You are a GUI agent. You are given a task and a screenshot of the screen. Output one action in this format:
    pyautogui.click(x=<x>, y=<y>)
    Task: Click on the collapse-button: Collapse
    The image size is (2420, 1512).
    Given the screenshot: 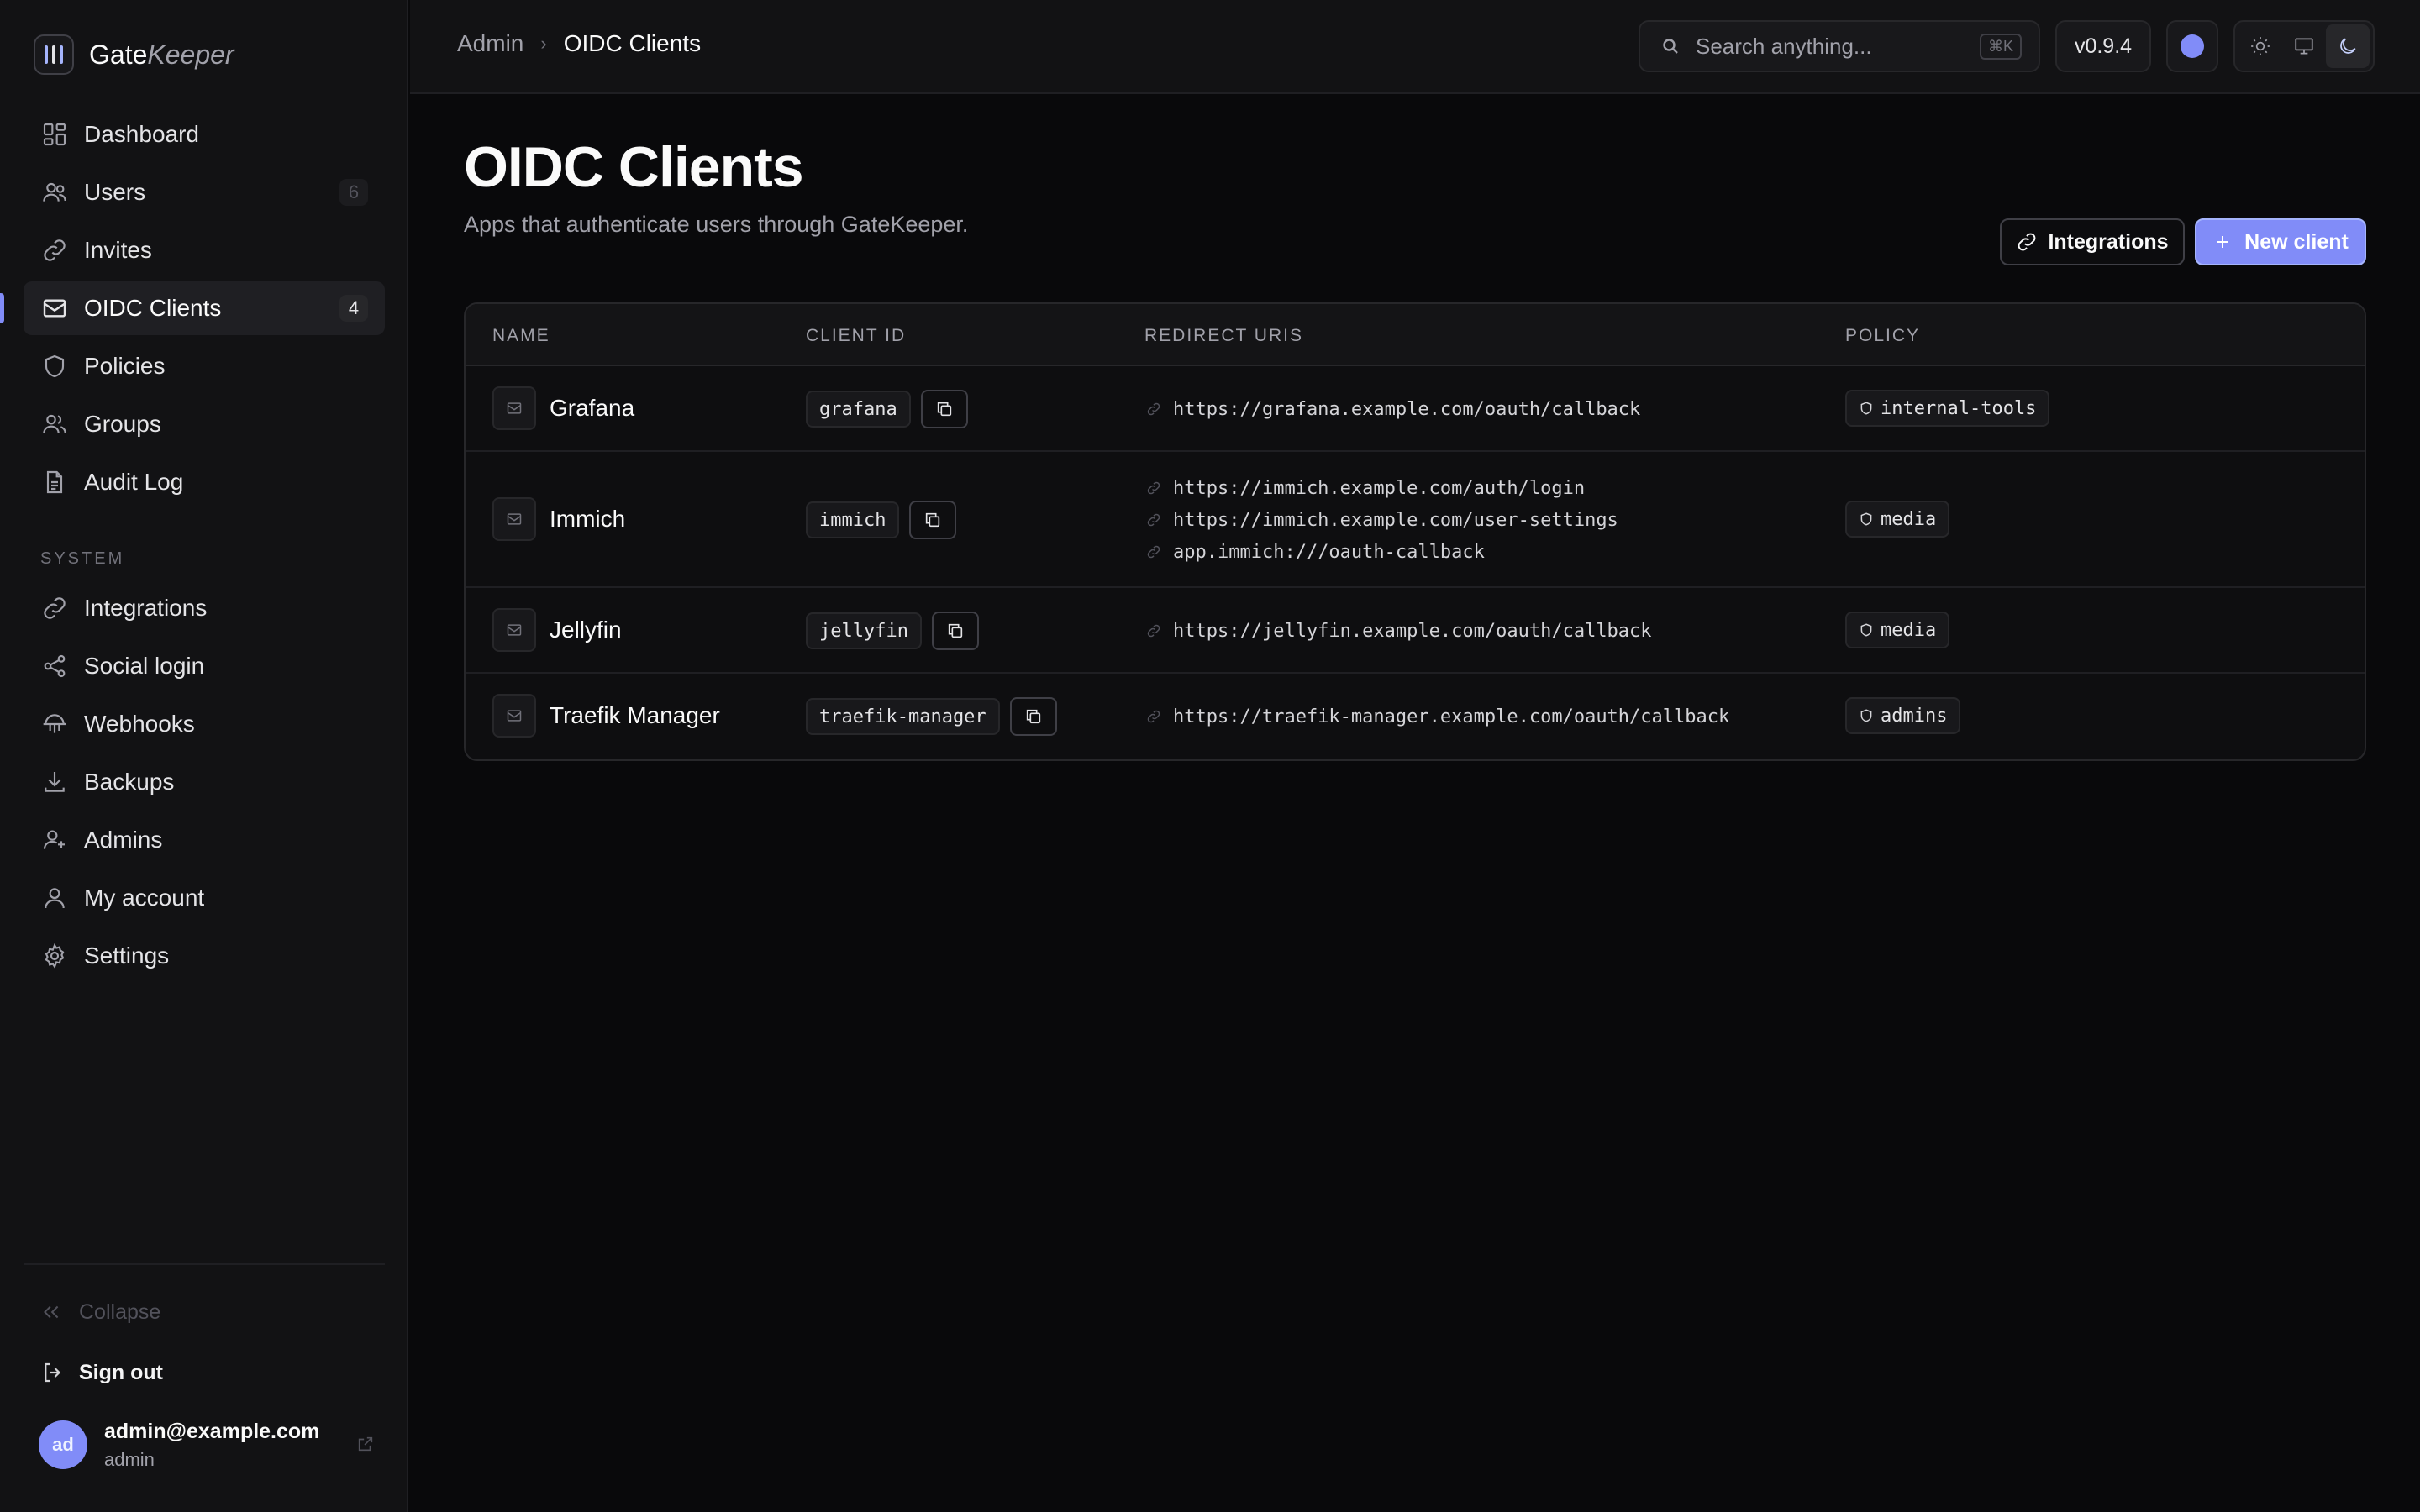 What is the action you would take?
    pyautogui.click(x=100, y=1312)
    